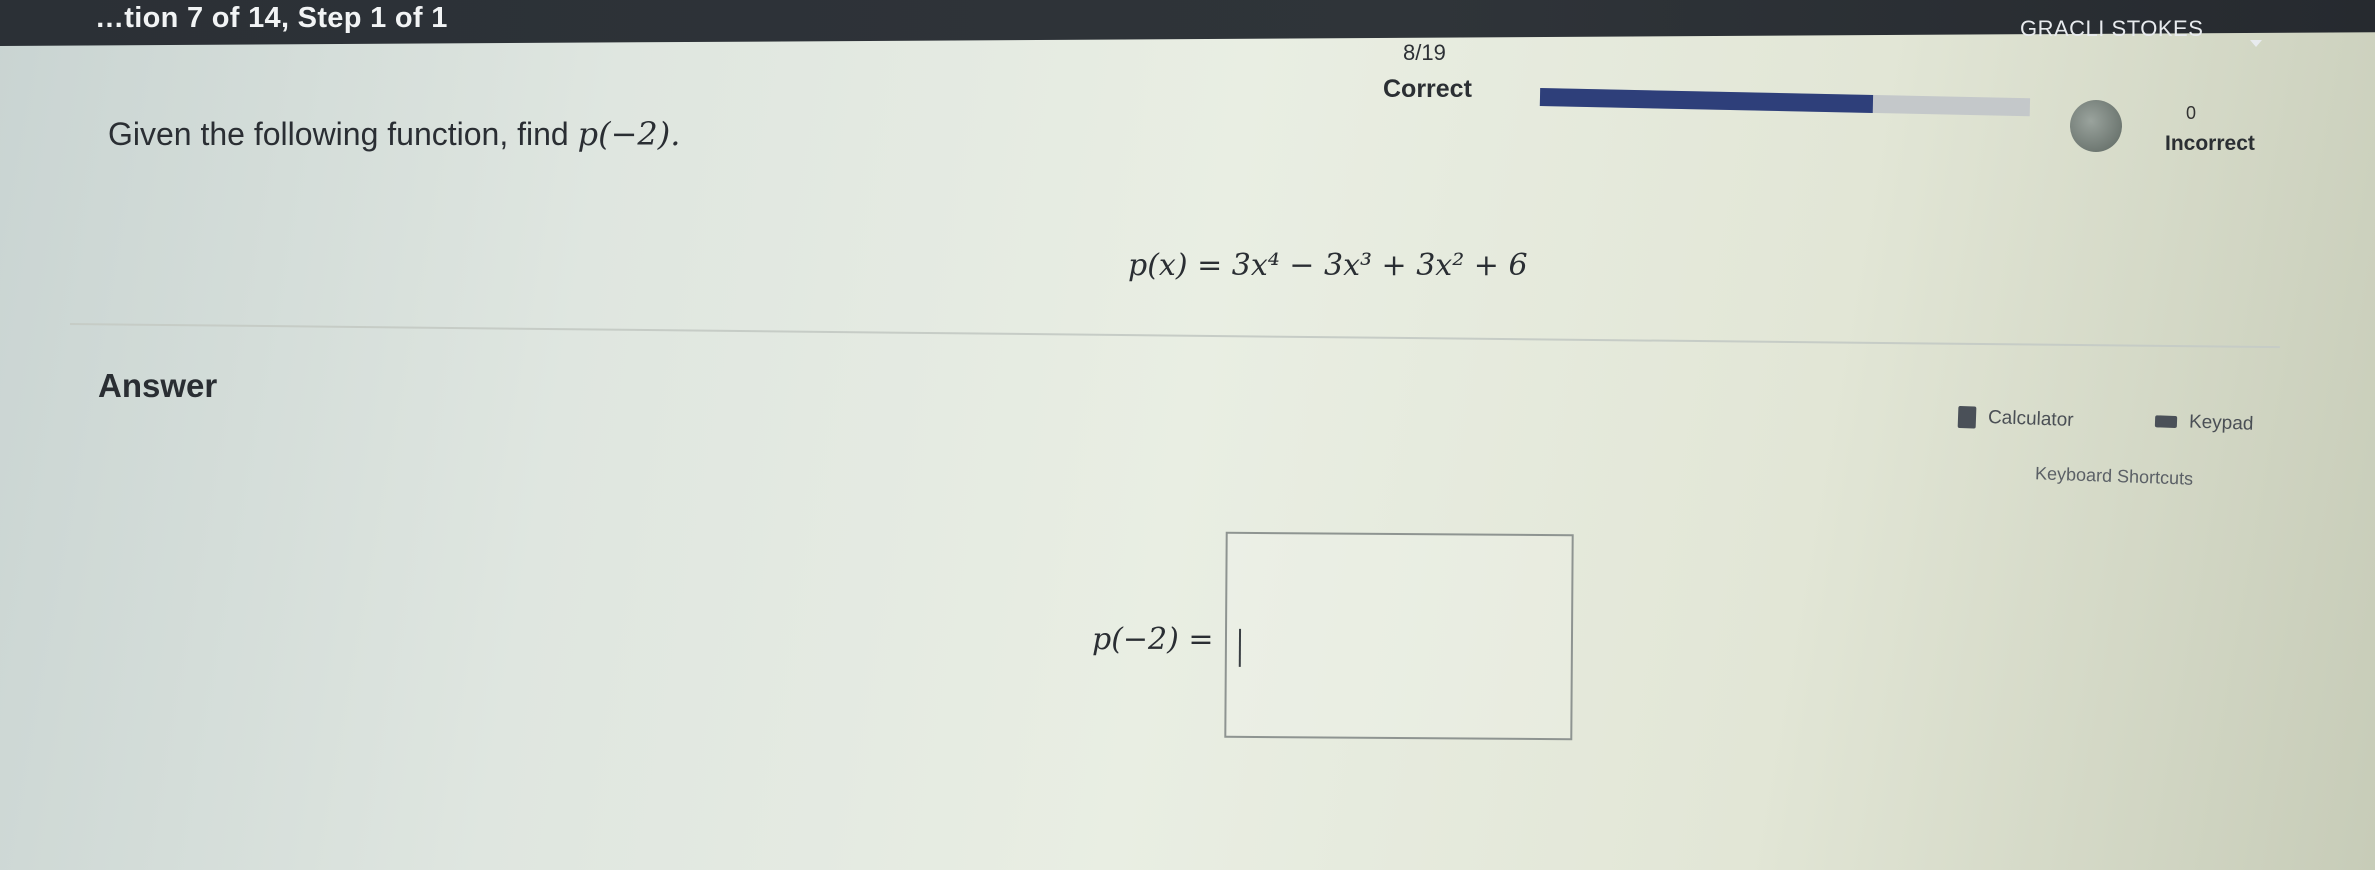  Describe the element at coordinates (629, 134) in the screenshot. I see `question-prompt-math: p(−2).` at that location.